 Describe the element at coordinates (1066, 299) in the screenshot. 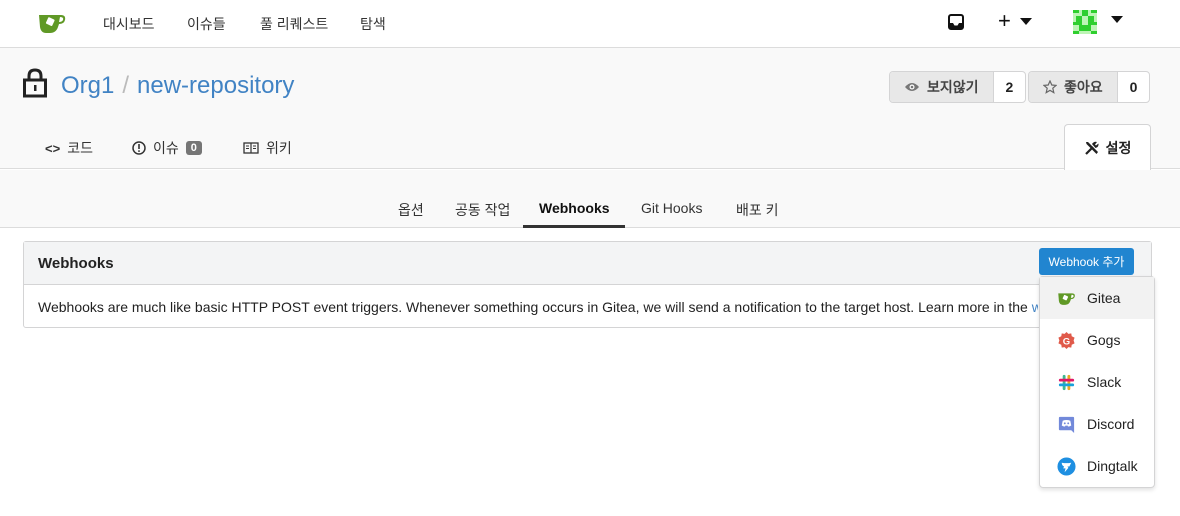

I see `gitea-icon` at that location.